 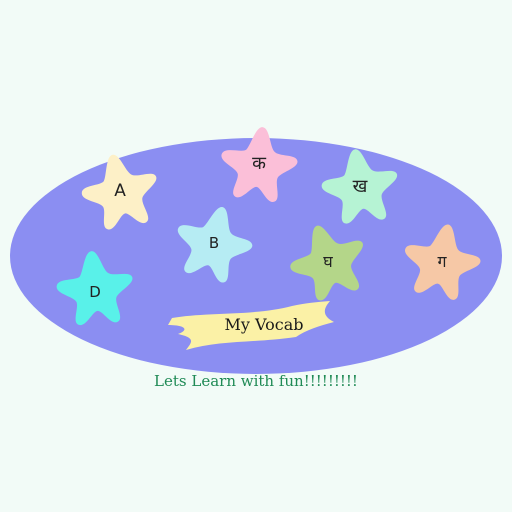 What do you see at coordinates (442, 261) in the screenshot?
I see `star-label: ग` at bounding box center [442, 261].